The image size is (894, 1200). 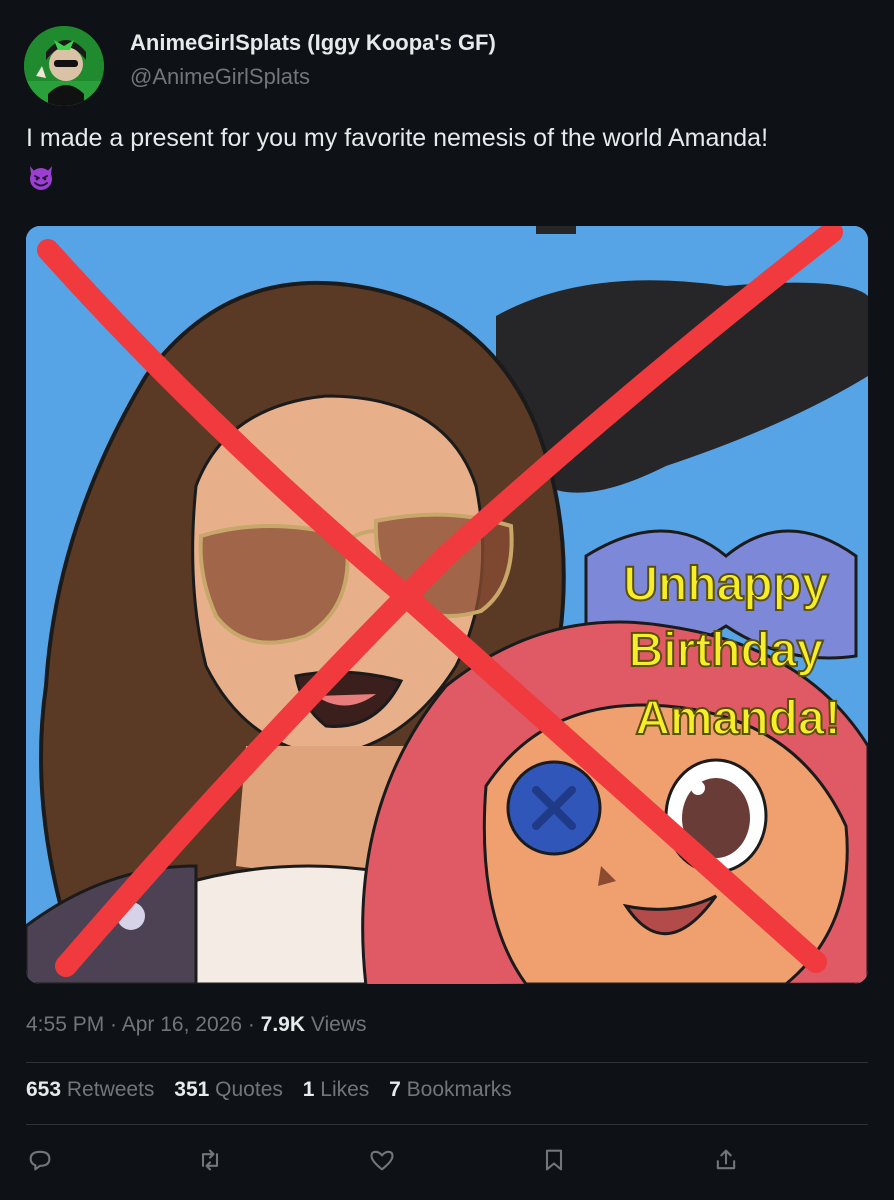 What do you see at coordinates (726, 650) in the screenshot?
I see `caption-line-2: Birthday` at bounding box center [726, 650].